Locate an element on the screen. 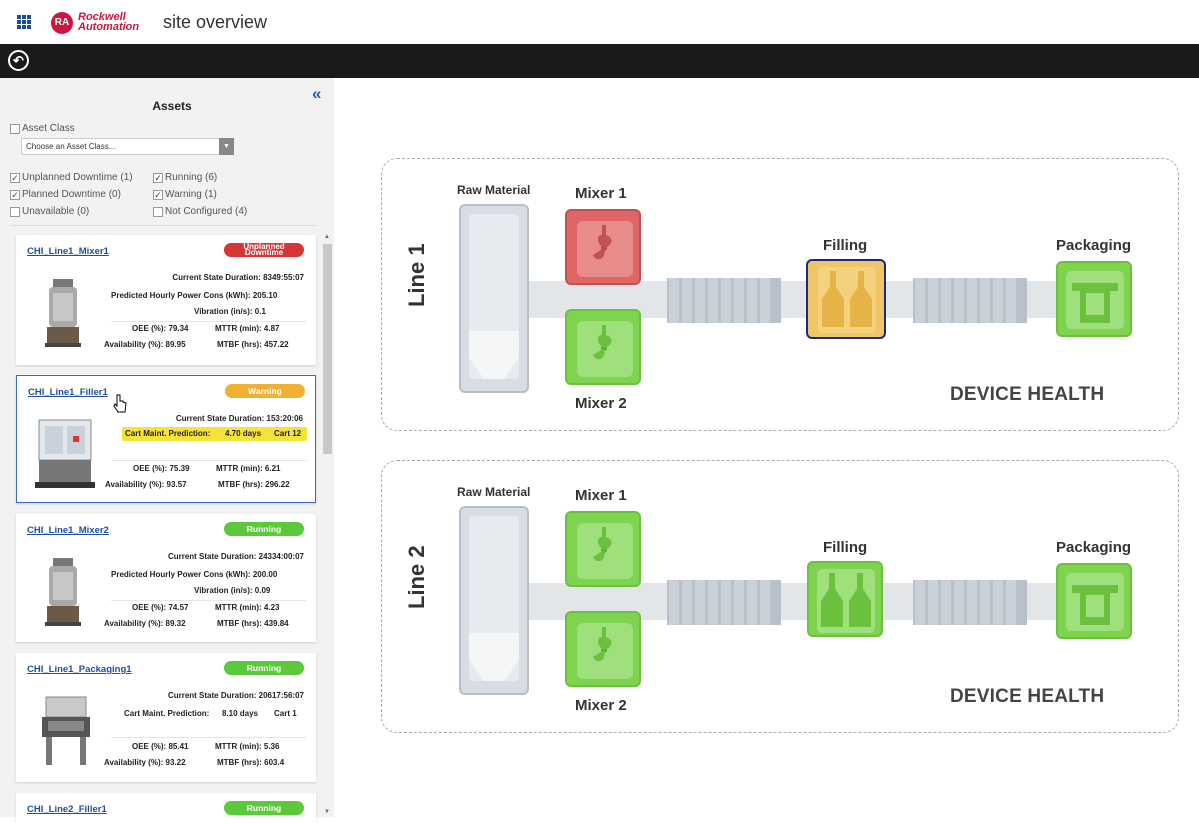 This screenshot has width=1199, height=823. vibration-value: 0.1 is located at coordinates (260, 311).